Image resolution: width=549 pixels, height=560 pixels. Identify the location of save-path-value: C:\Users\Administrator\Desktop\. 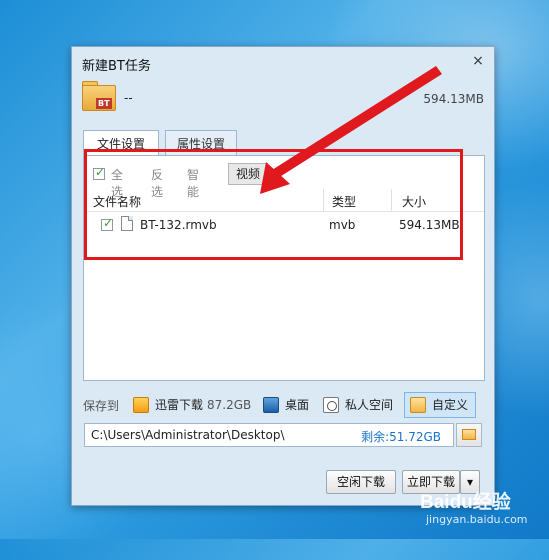
(188, 435).